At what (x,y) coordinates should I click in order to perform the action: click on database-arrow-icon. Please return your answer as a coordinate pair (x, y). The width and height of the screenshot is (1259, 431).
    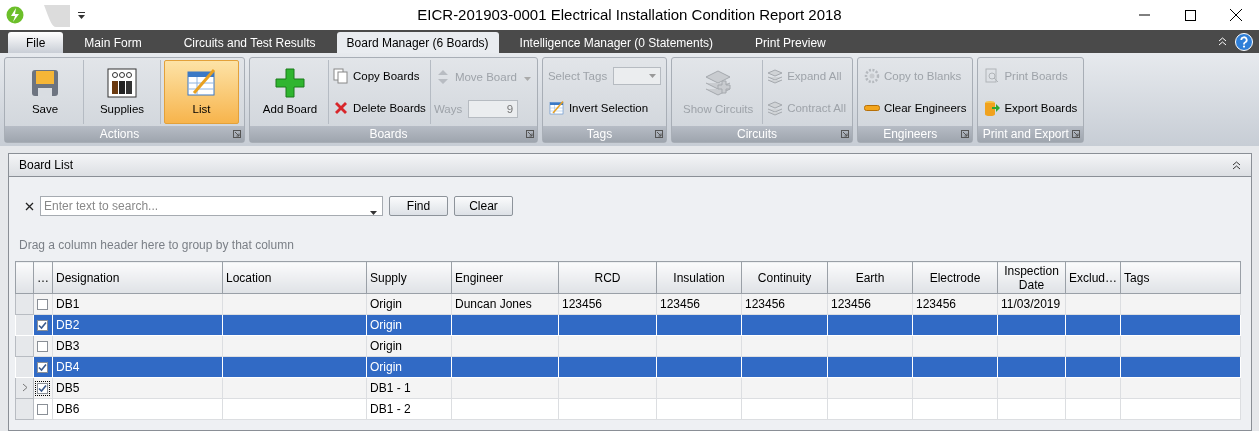
    Looking at the image, I should click on (992, 108).